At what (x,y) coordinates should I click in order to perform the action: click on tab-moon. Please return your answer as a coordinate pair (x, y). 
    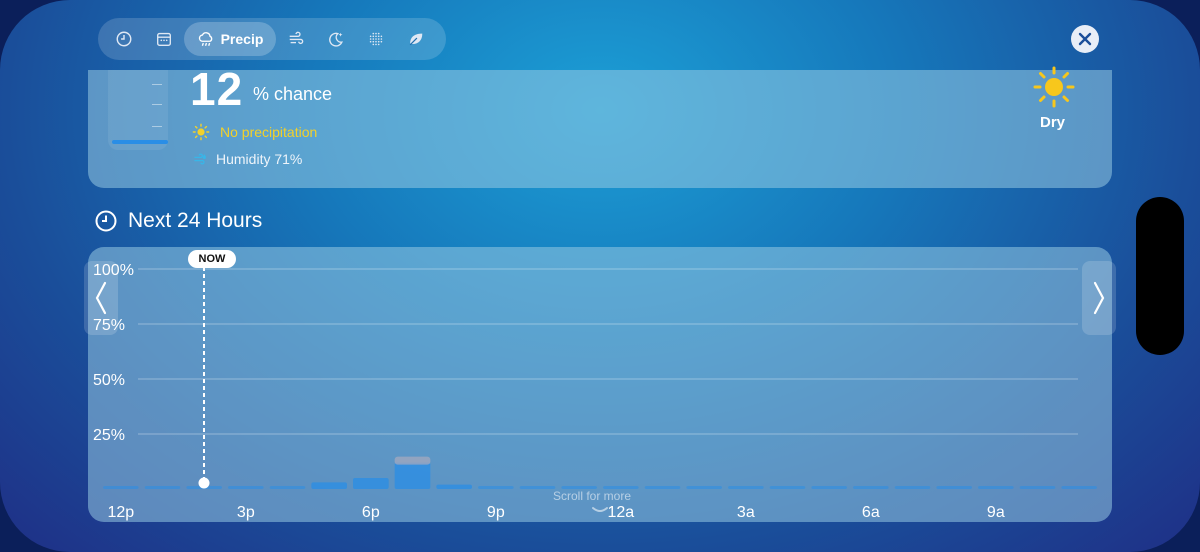
    Looking at the image, I should click on (336, 39).